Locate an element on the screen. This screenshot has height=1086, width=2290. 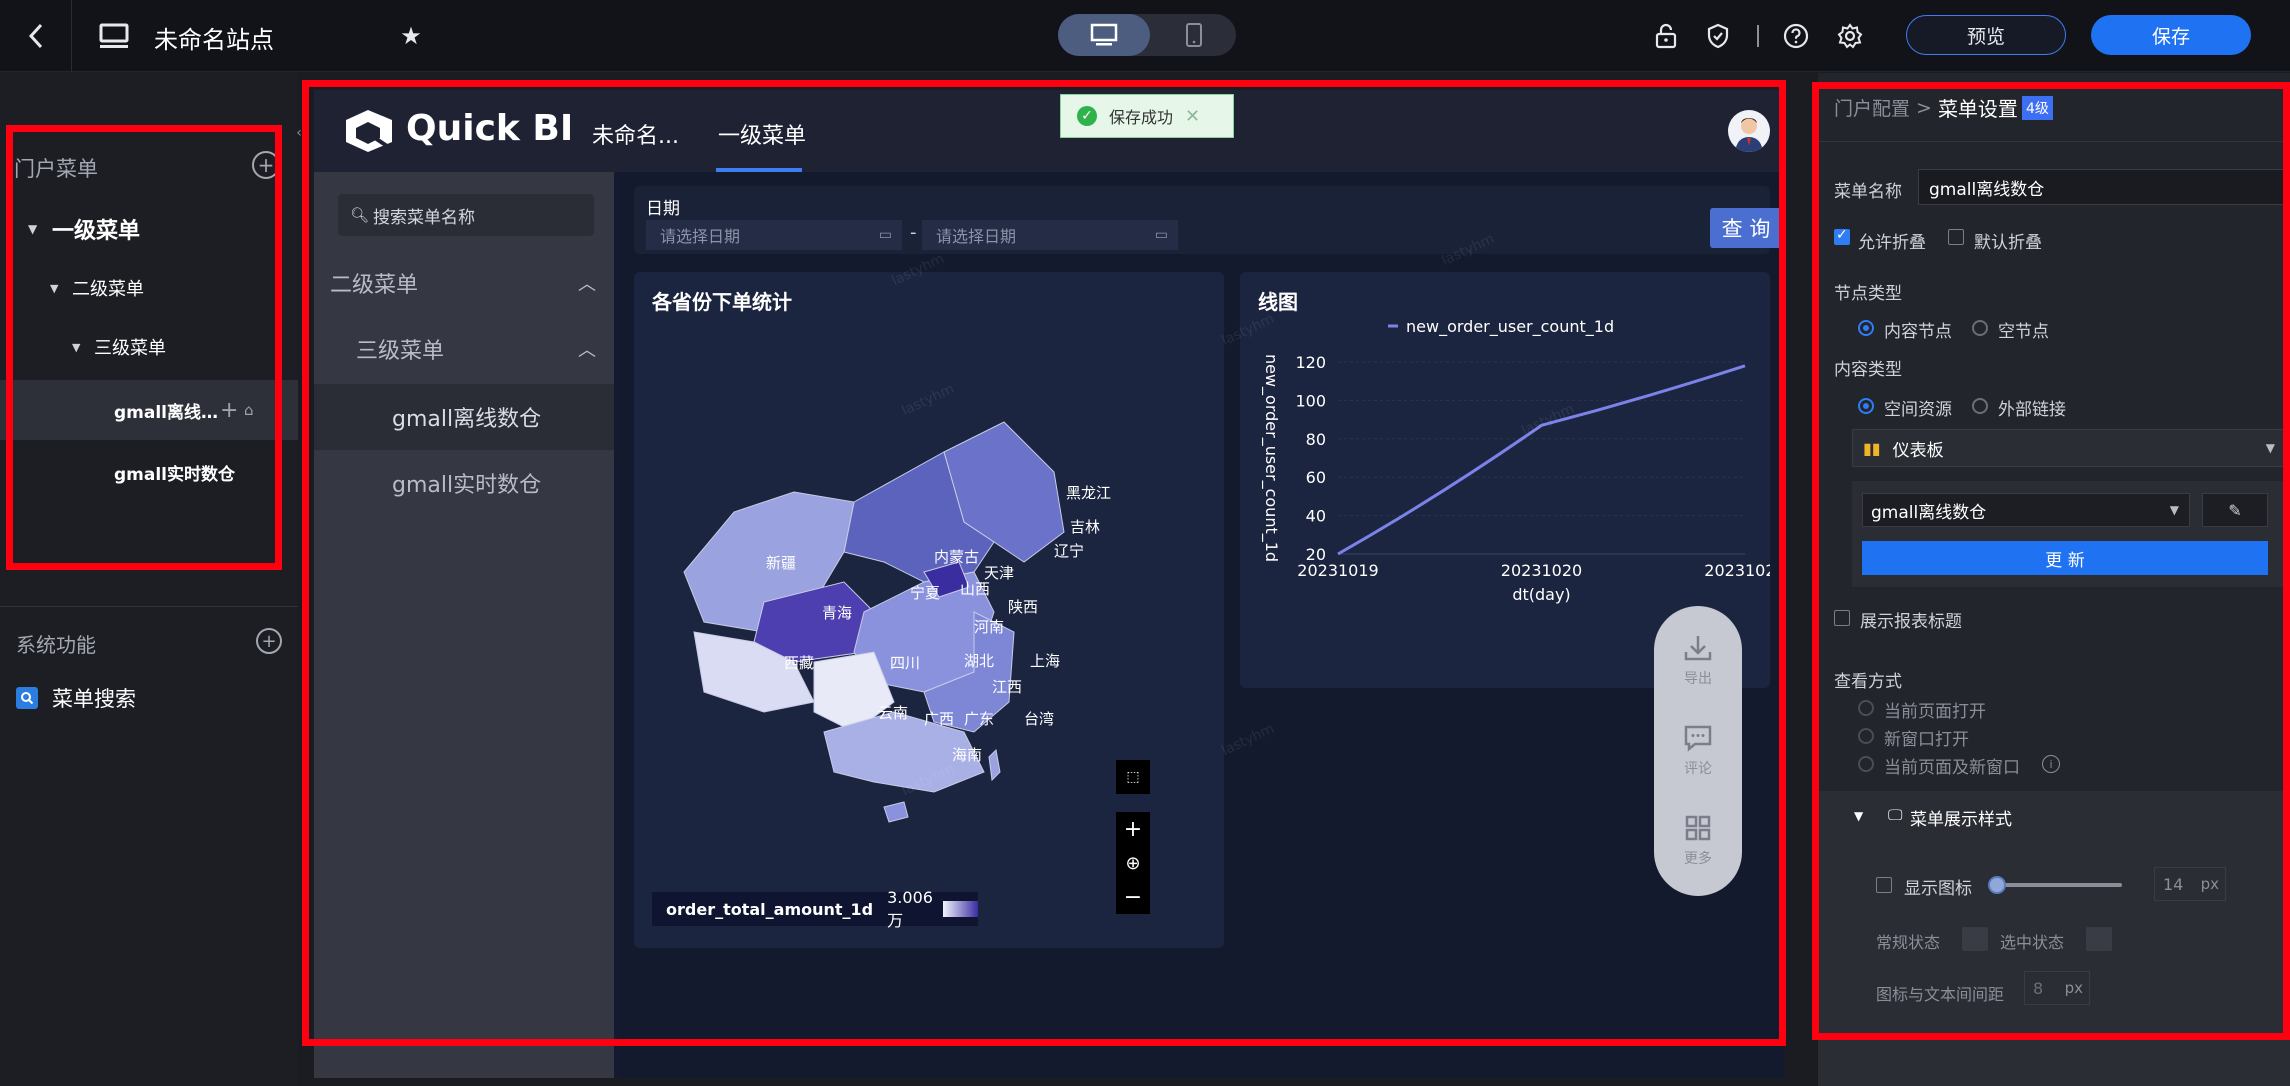
collapse-caret-icon: ▼ is located at coordinates (1858, 816).